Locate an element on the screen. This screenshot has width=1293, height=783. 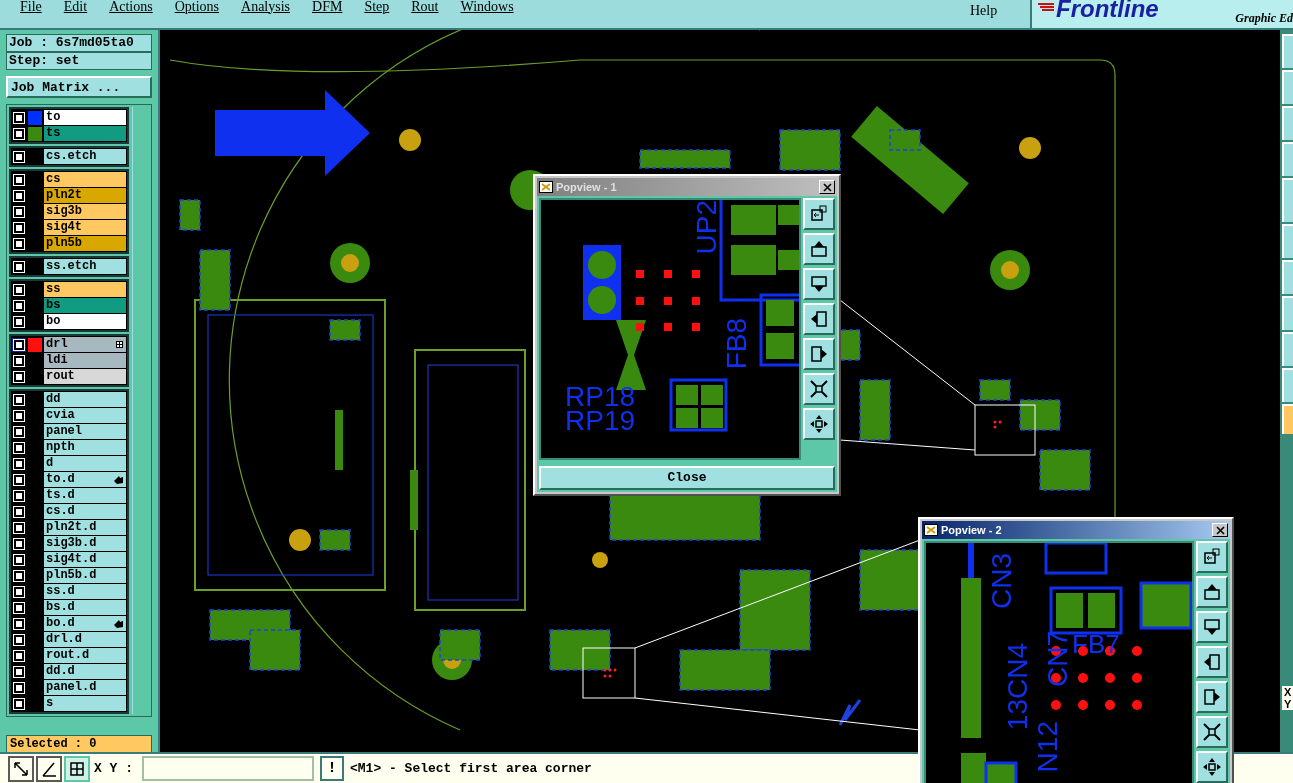
layer-name: pln2t is located at coordinates (85, 195).